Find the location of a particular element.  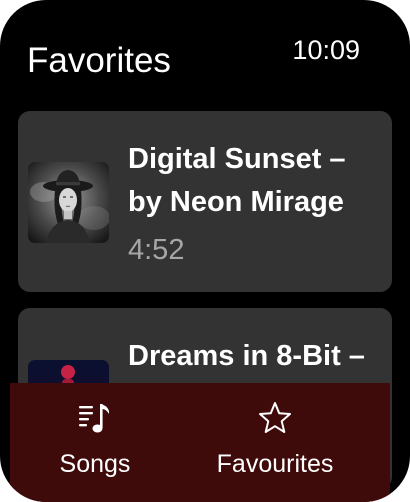

tab-songs: Songs is located at coordinates (95, 442).